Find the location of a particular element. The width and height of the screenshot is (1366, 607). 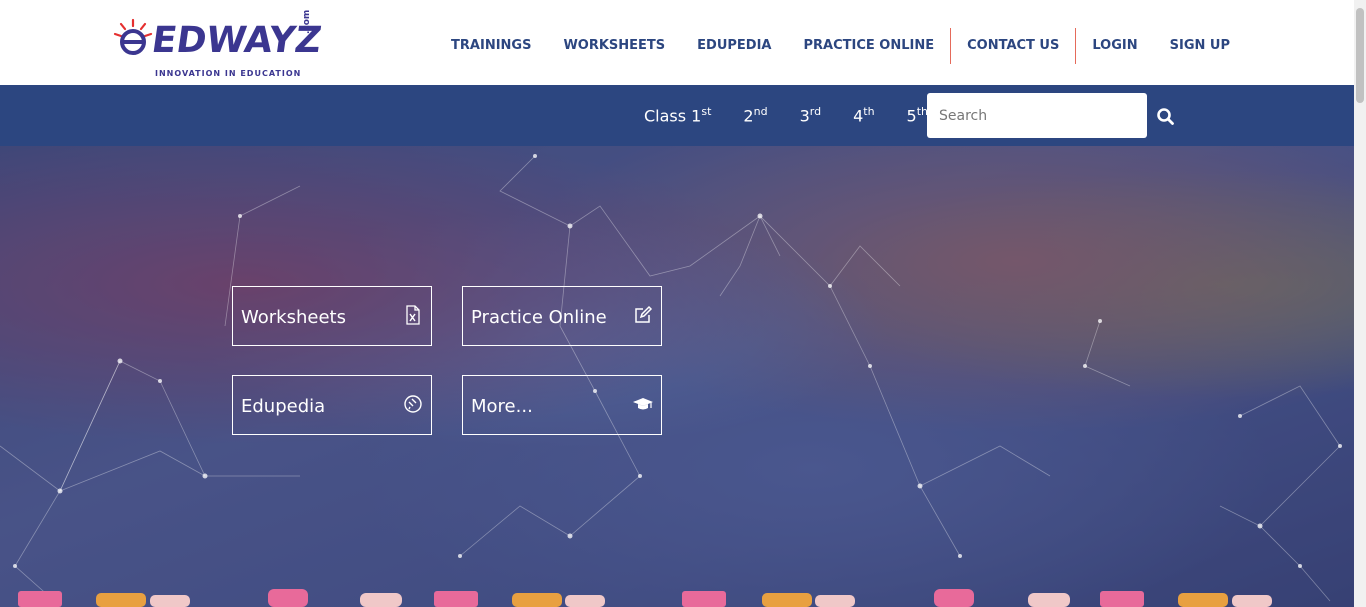

logo-tagline: INNOVATION IN EDUCATION is located at coordinates (228, 73).